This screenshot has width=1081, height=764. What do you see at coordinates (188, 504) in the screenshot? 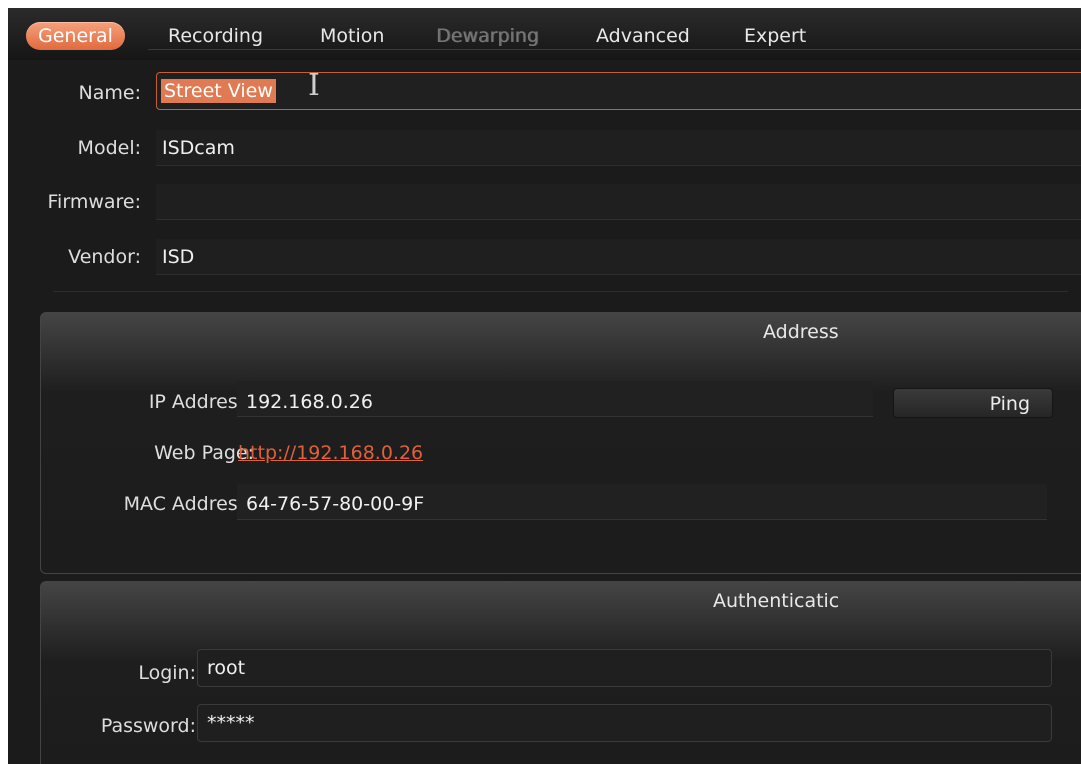
I see `mac-address-label: MAC Address:` at bounding box center [188, 504].